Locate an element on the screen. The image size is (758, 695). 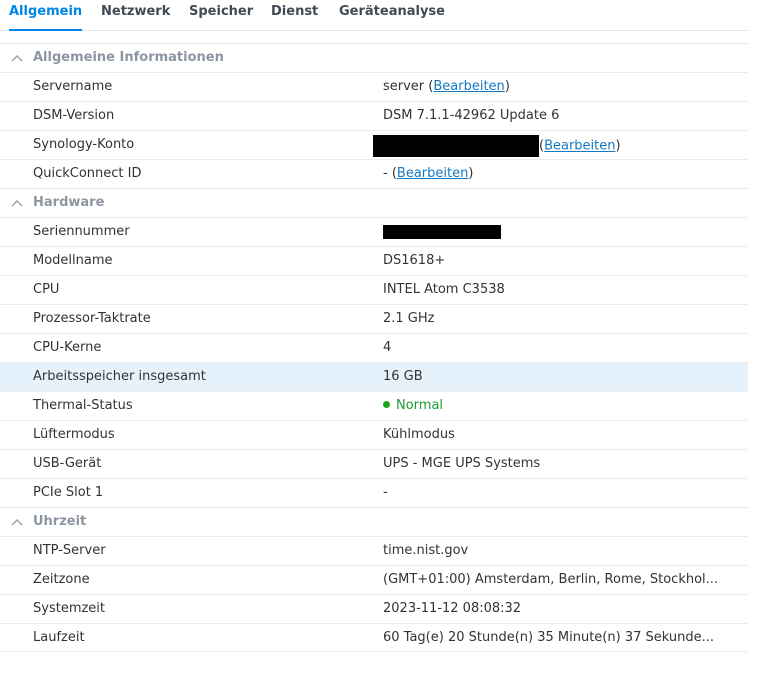
row-cores: CPU-Kerne 4 is located at coordinates (374, 347).